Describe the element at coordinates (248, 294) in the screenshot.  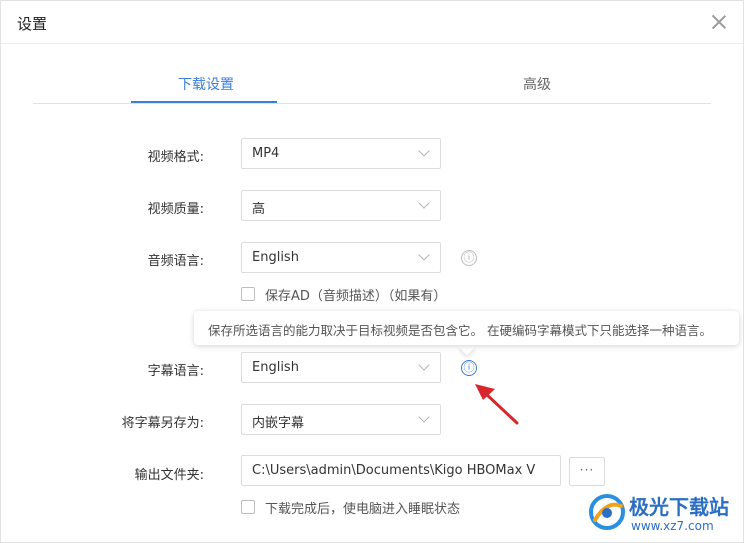
I see `save-ad-checkbox` at that location.